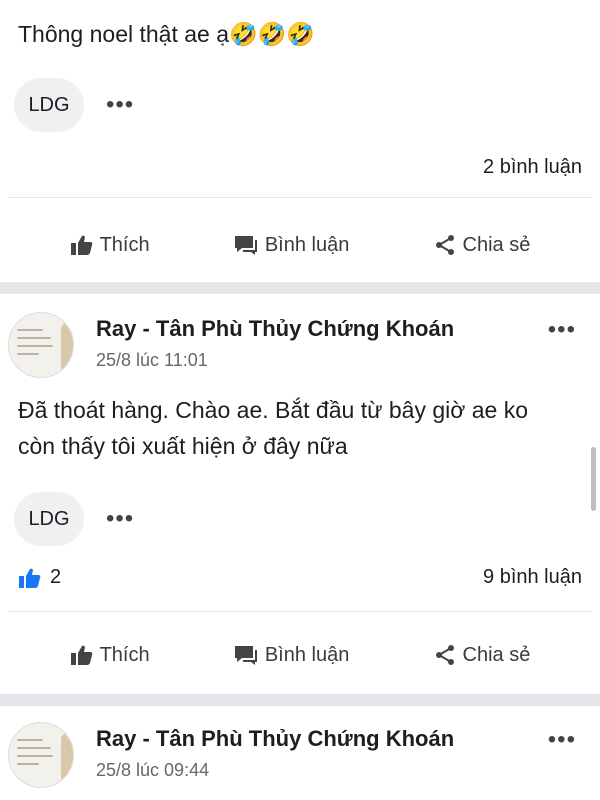 The image size is (600, 800). I want to click on post-stats: 2 9 bình luận, so click(300, 577).